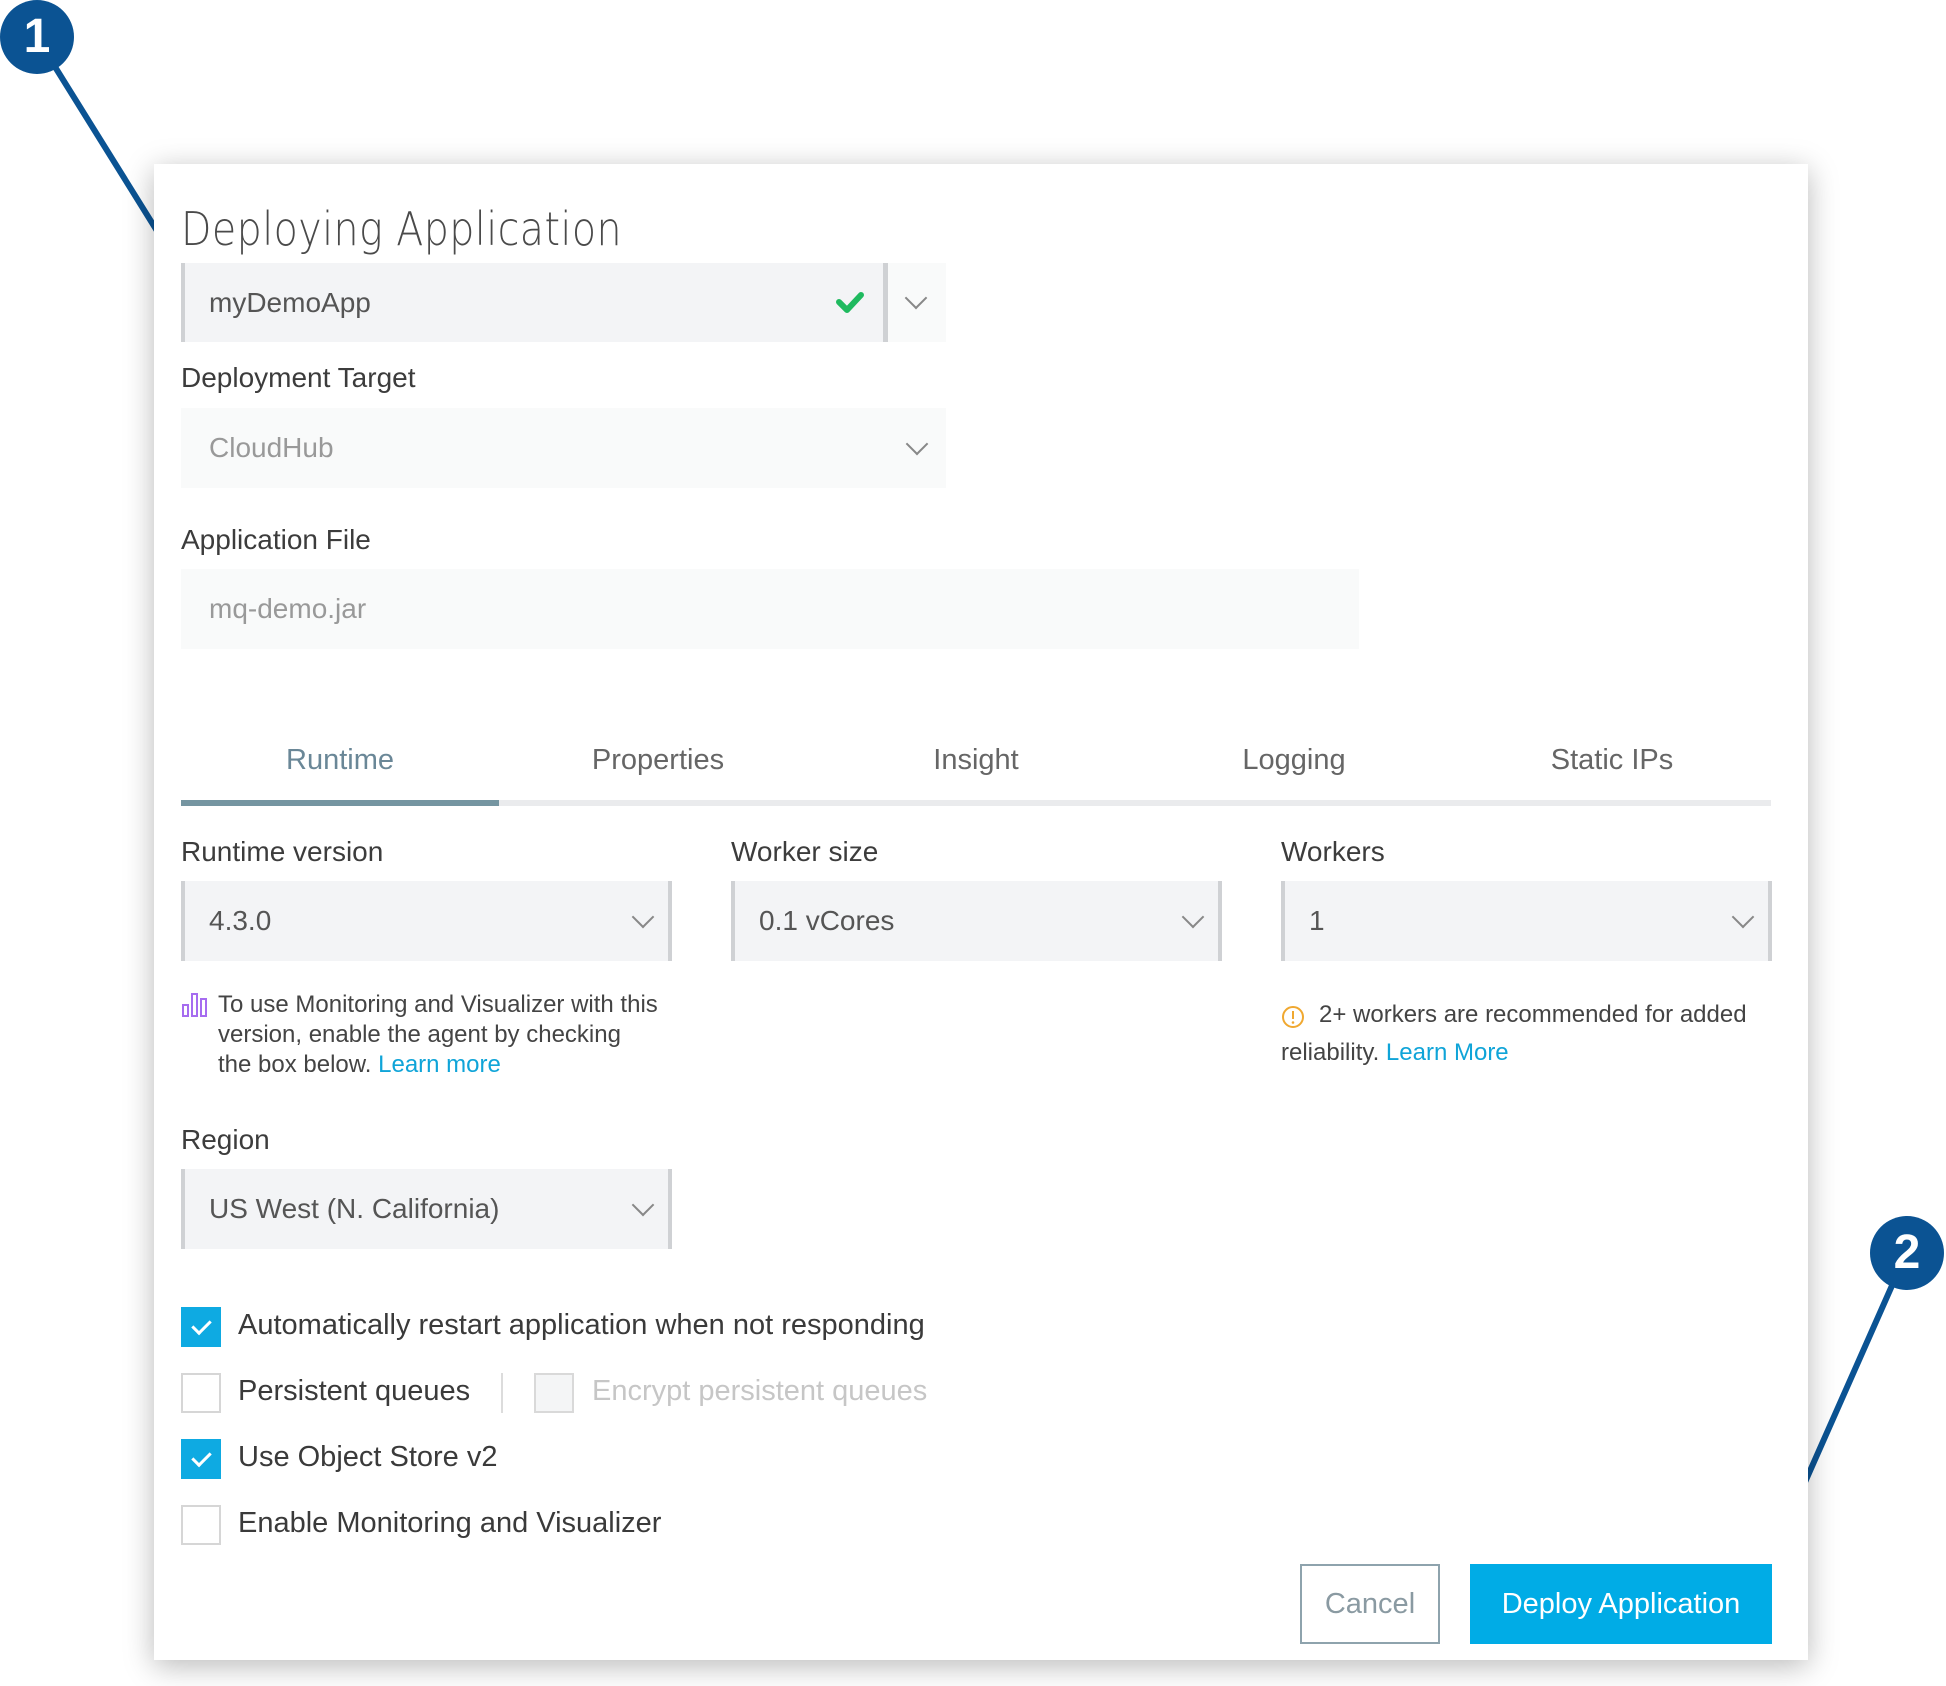 This screenshot has width=1946, height=1686. I want to click on object-store-v2-label: Use Object Store v2, so click(368, 1457).